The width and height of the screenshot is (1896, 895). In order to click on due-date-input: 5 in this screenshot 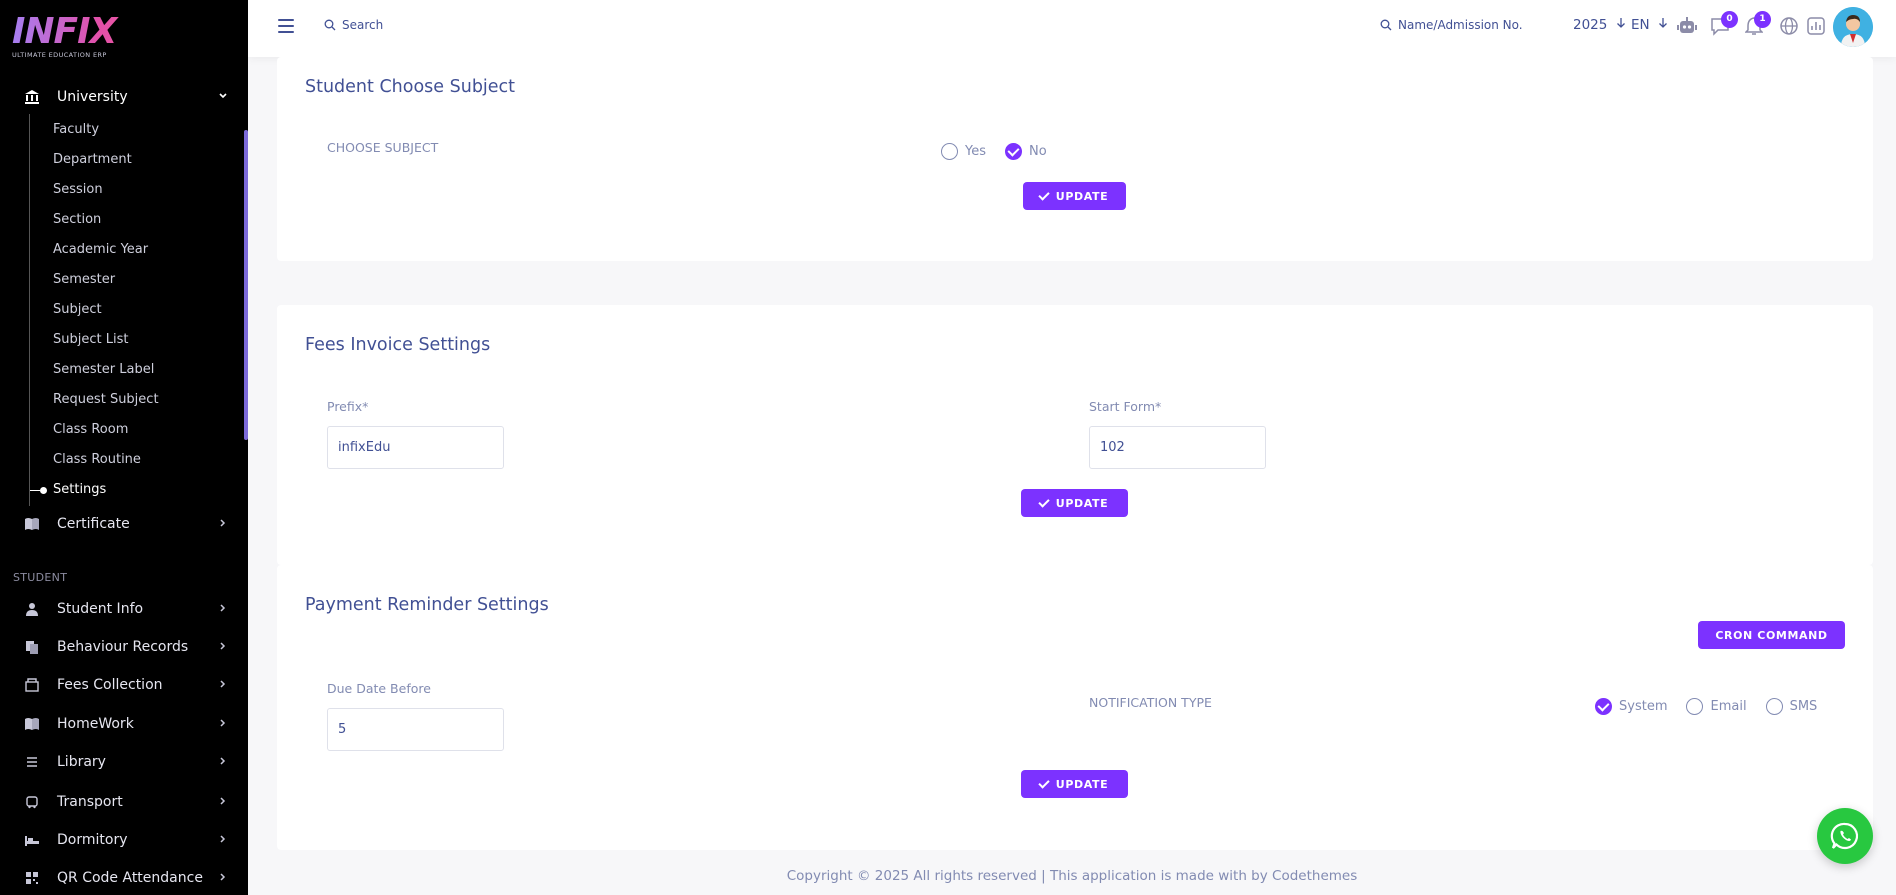, I will do `click(415, 729)`.